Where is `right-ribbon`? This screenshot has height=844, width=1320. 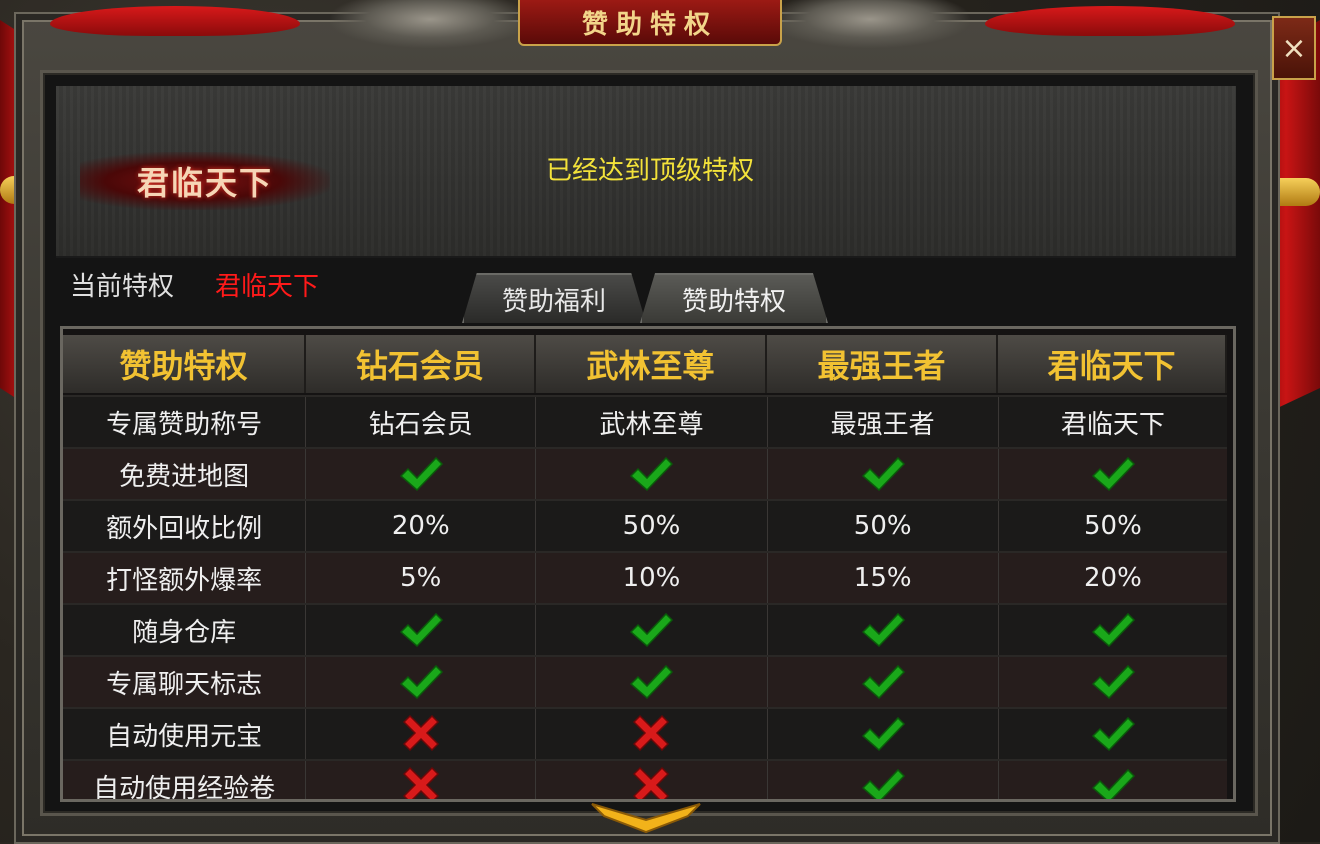
right-ribbon is located at coordinates (1110, 21).